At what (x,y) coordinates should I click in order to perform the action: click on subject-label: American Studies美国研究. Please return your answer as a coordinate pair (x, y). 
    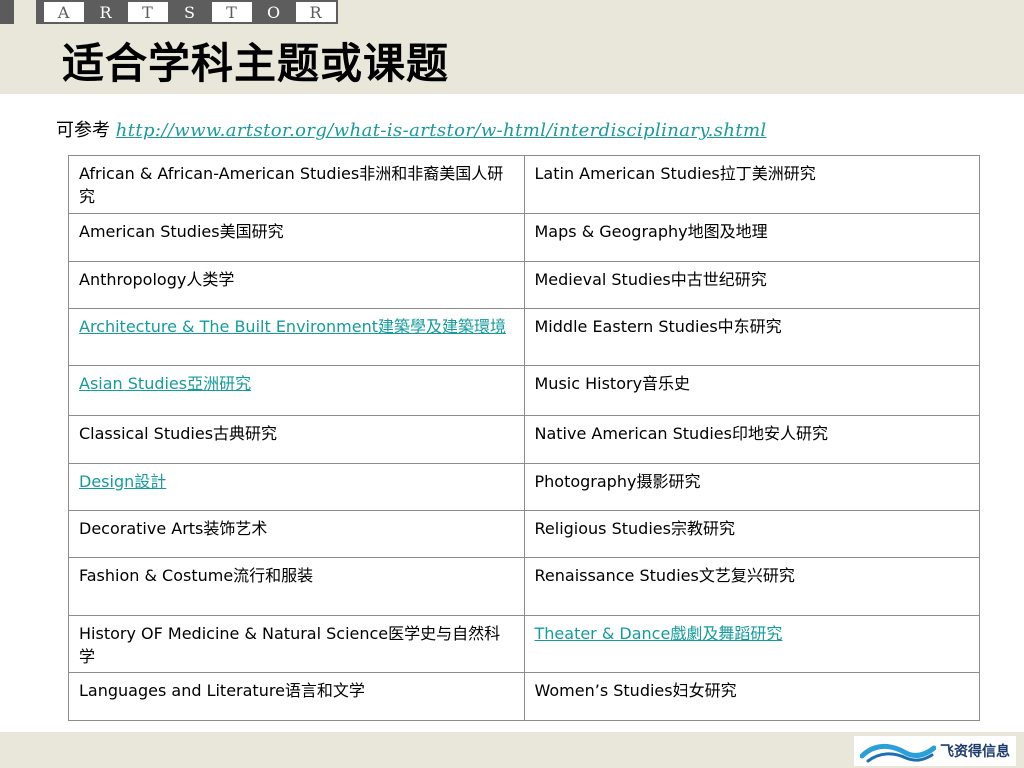
    Looking at the image, I should click on (181, 231).